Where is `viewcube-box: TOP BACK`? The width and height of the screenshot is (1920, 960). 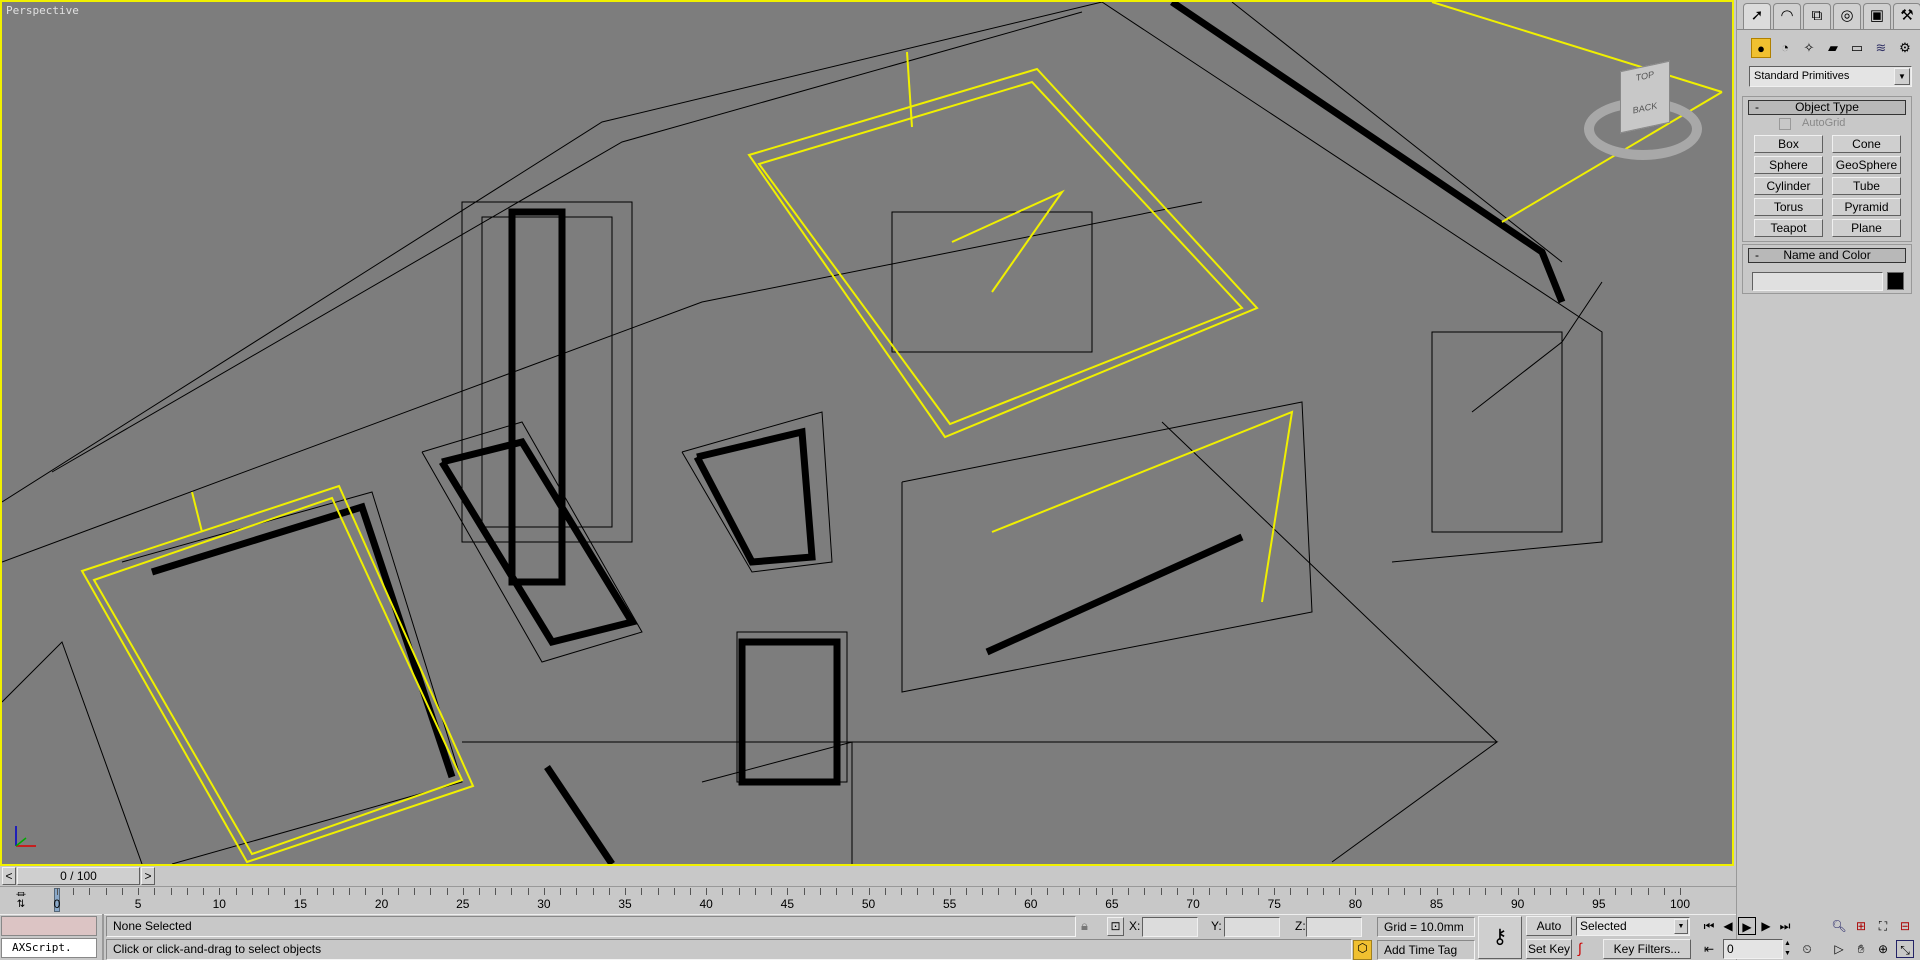
viewcube-box: TOP BACK is located at coordinates (1645, 97).